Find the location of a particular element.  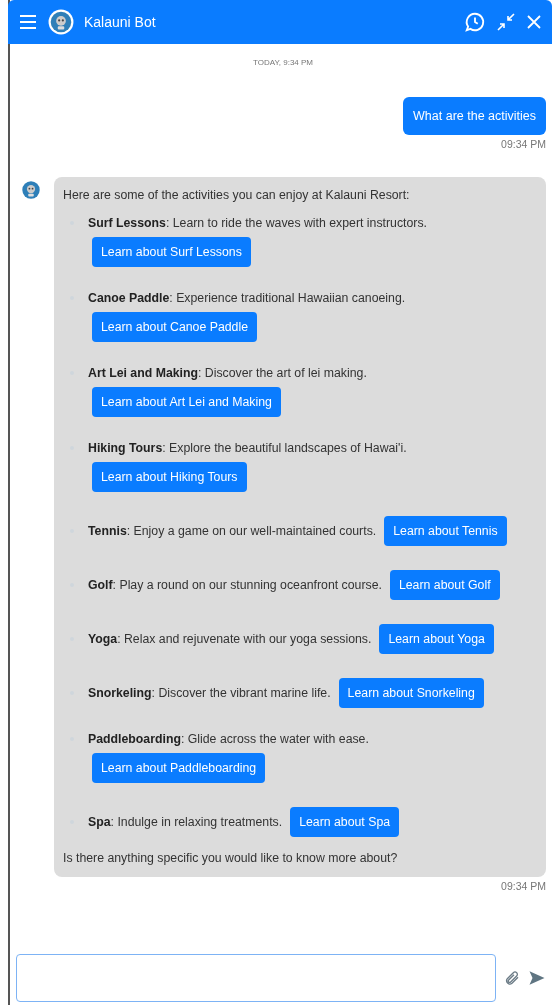

learn-more-button: Learn about Canoe Paddle is located at coordinates (174, 327).